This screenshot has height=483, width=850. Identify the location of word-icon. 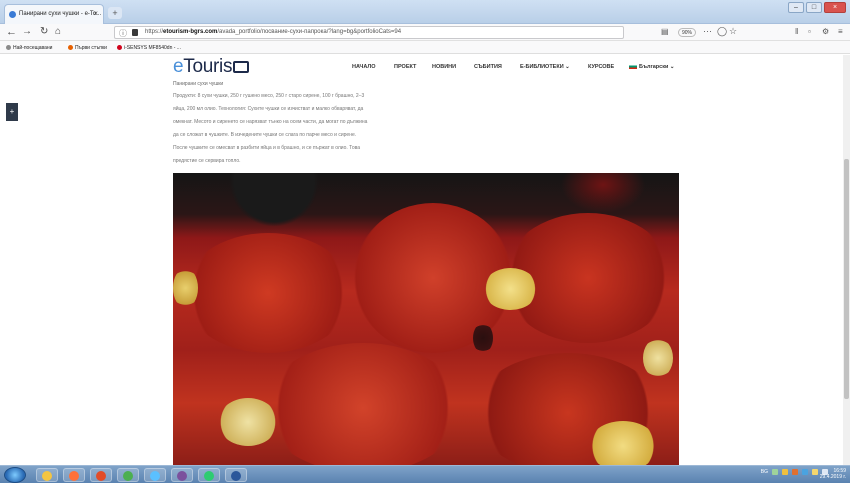
(236, 476).